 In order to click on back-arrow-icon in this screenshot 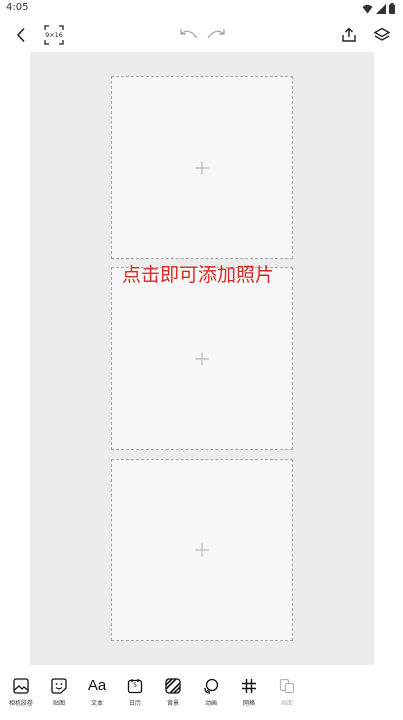, I will do `click(20, 35)`.